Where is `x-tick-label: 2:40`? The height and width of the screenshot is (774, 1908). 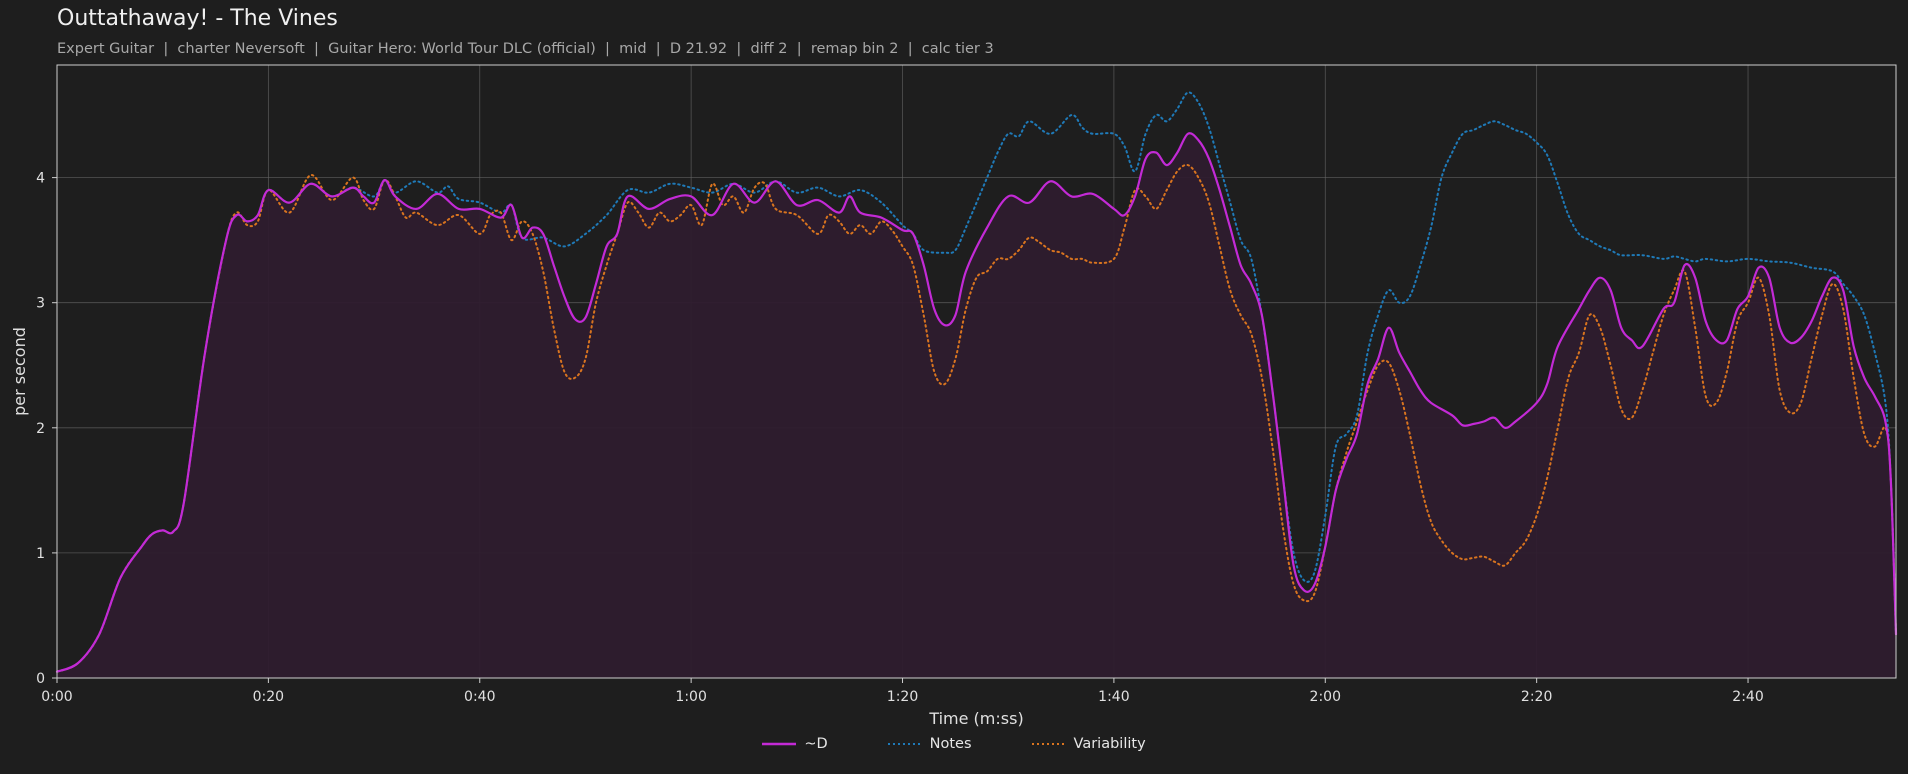
x-tick-label: 2:40 is located at coordinates (1747, 697).